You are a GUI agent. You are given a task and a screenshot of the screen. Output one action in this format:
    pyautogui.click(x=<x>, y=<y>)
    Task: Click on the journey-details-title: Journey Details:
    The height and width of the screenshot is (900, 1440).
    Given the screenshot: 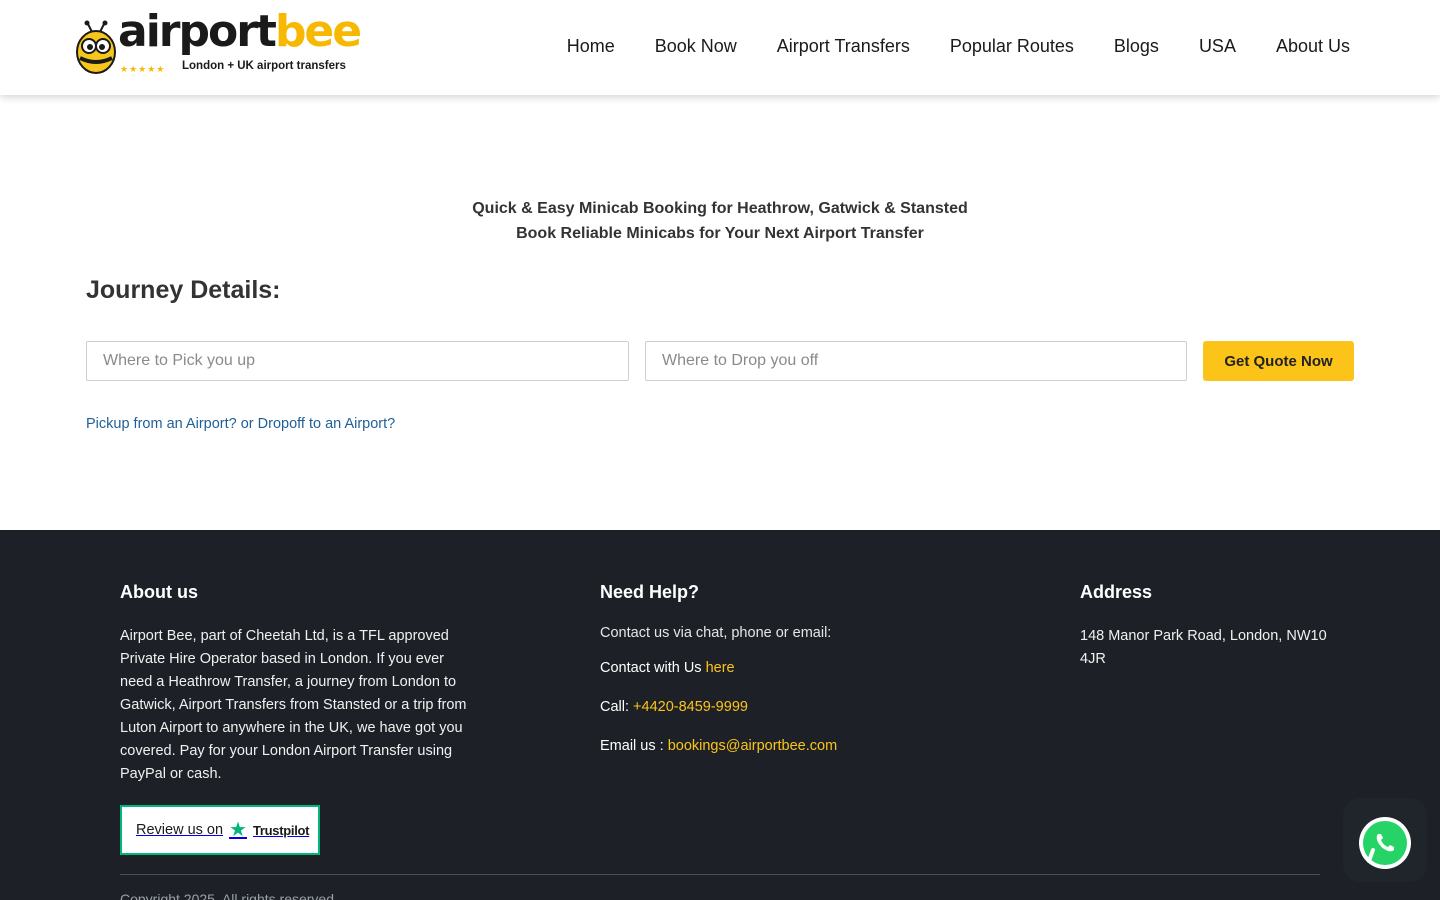 What is the action you would take?
    pyautogui.click(x=183, y=290)
    